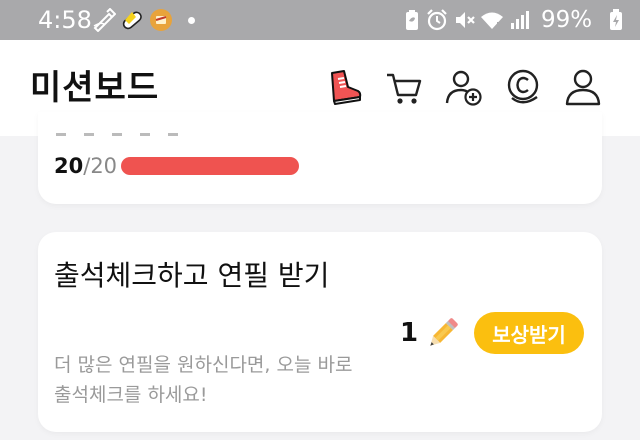  I want to click on charging-battery-icon, so click(616, 19).